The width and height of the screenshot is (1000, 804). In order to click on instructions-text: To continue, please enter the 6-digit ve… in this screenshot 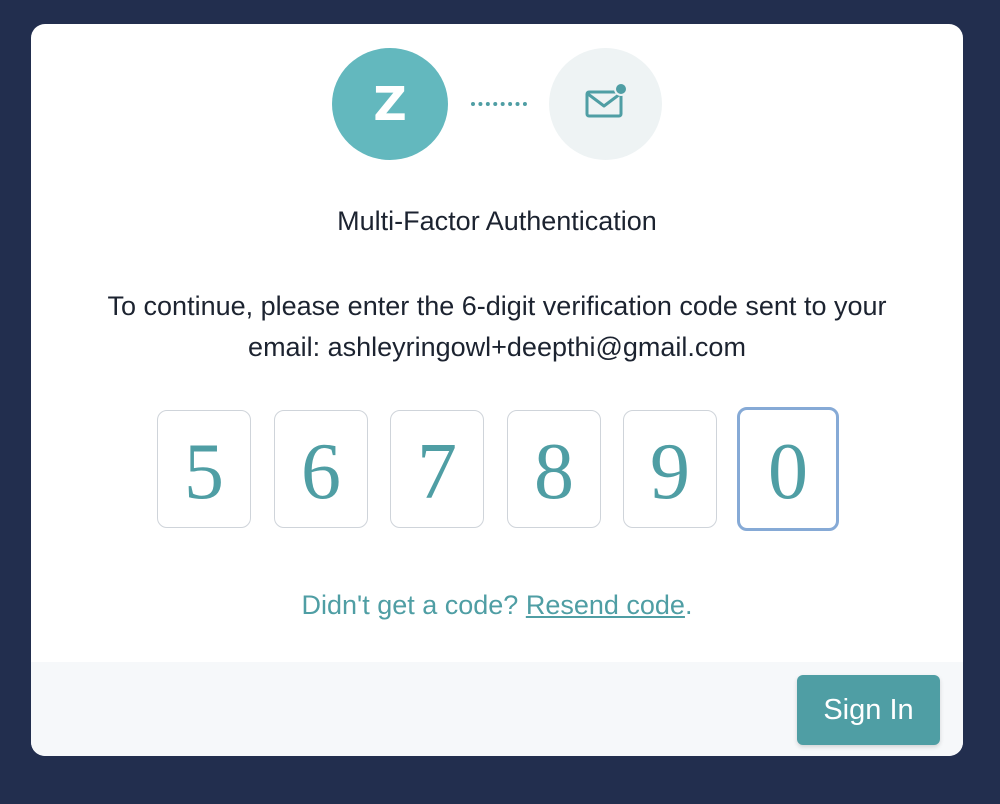, I will do `click(497, 326)`.